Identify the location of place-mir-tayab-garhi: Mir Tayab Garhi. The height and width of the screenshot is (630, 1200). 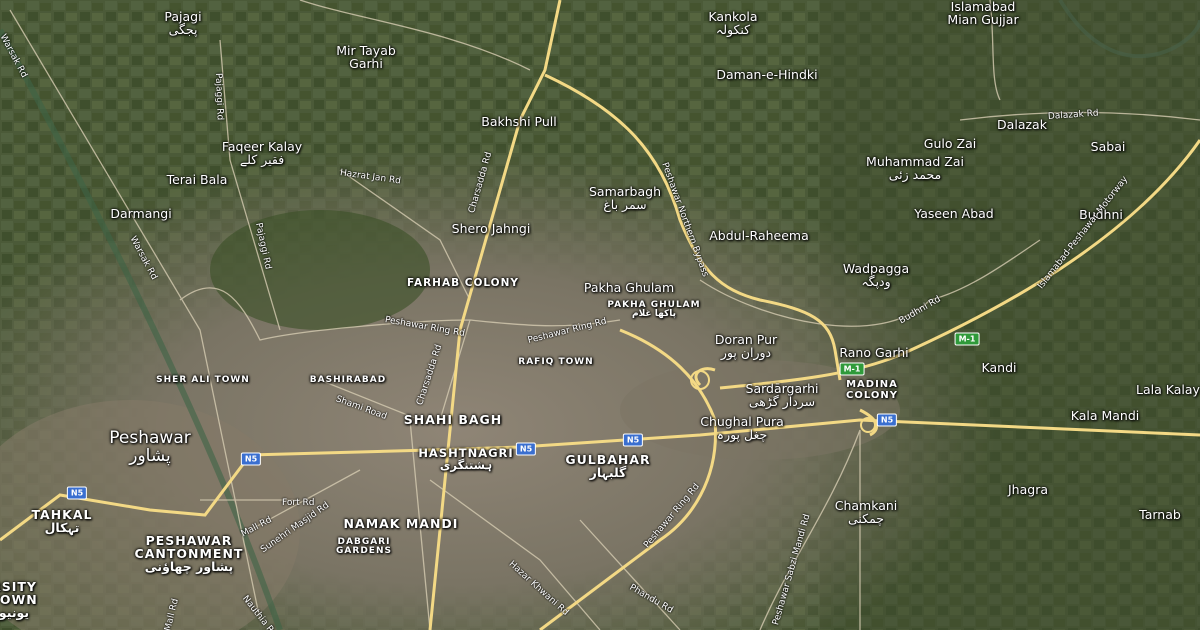
(366, 57).